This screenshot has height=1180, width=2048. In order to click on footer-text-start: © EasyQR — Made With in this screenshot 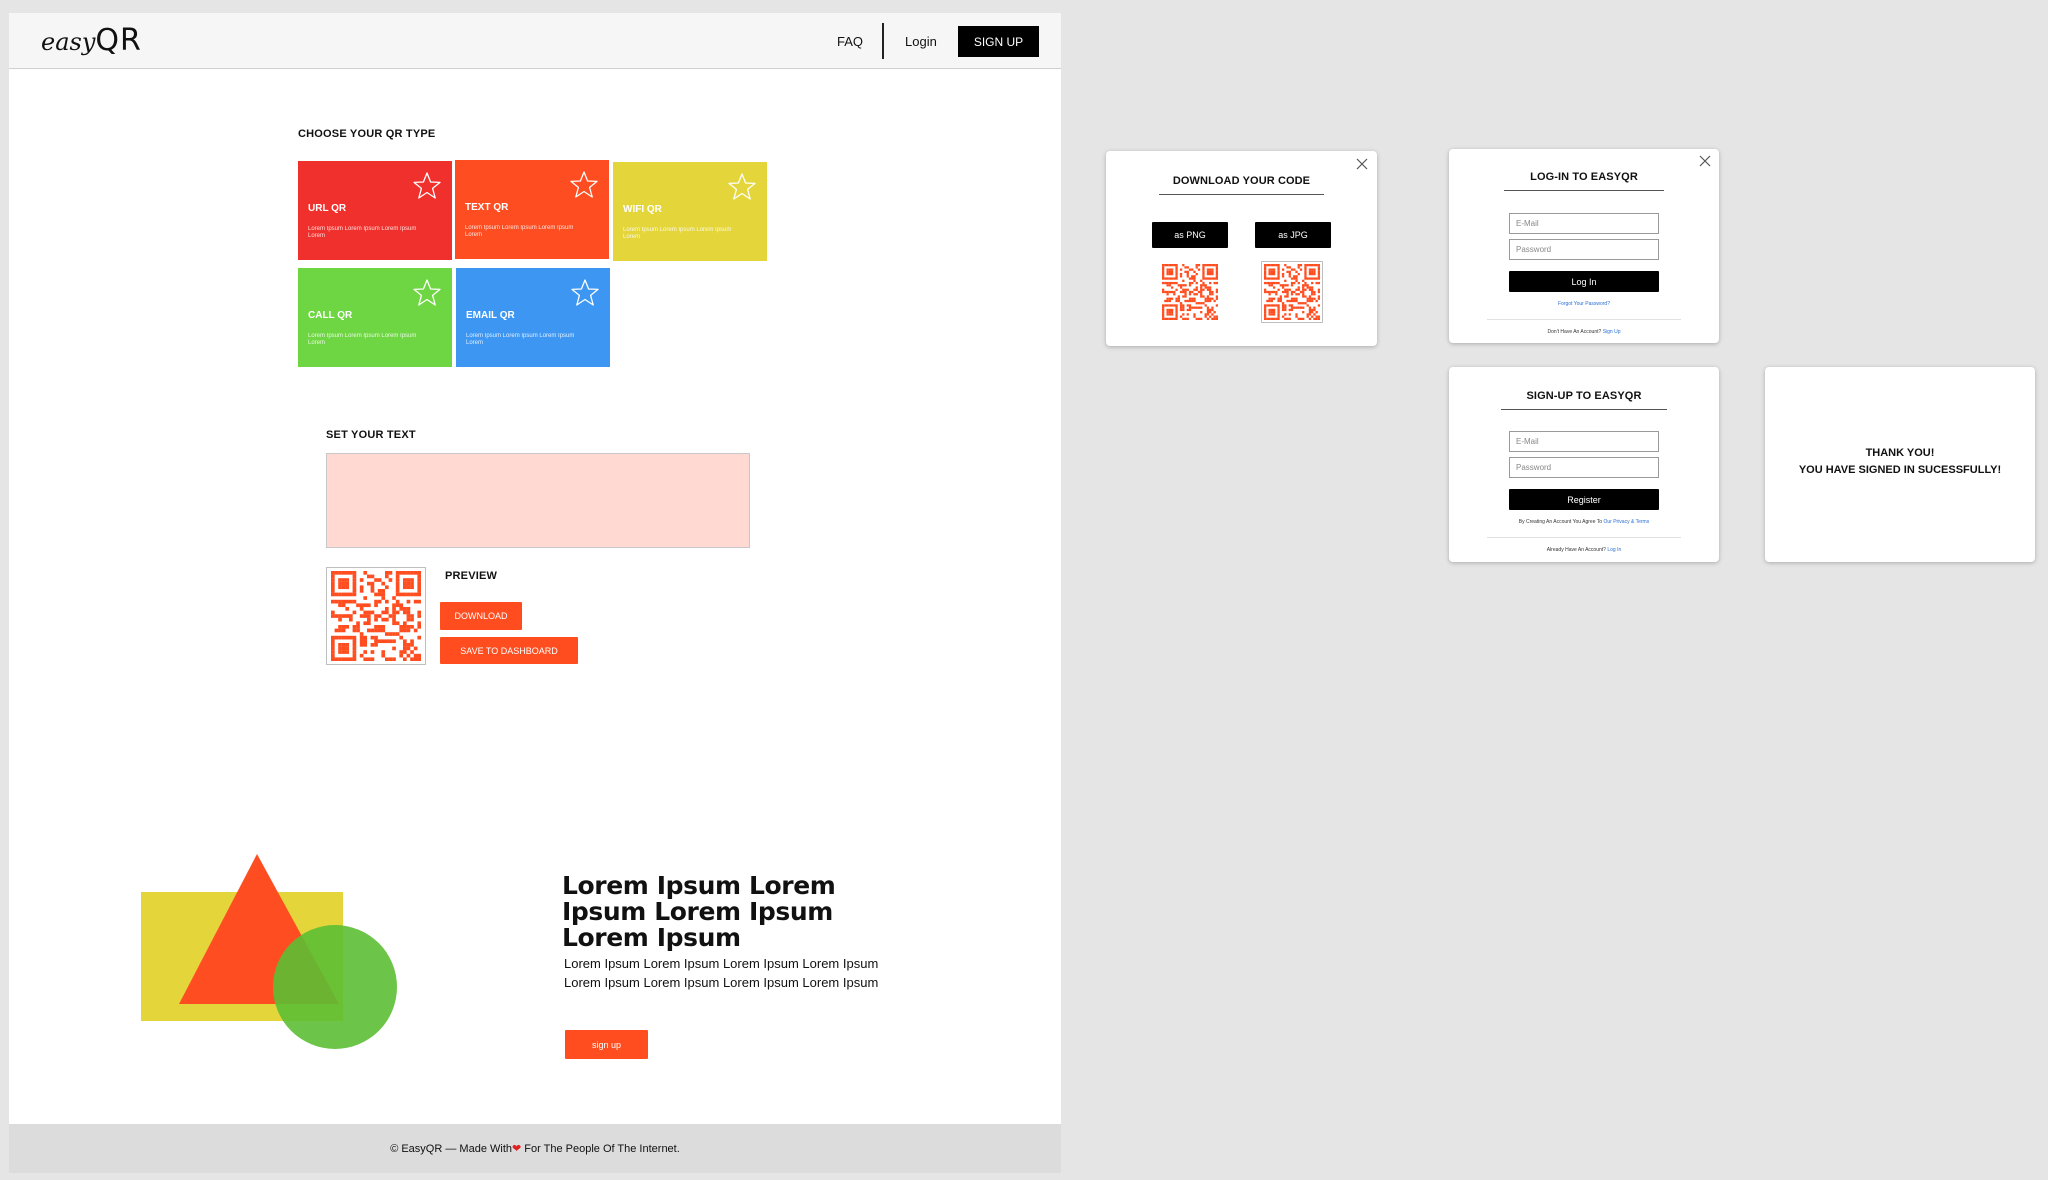, I will do `click(451, 1148)`.